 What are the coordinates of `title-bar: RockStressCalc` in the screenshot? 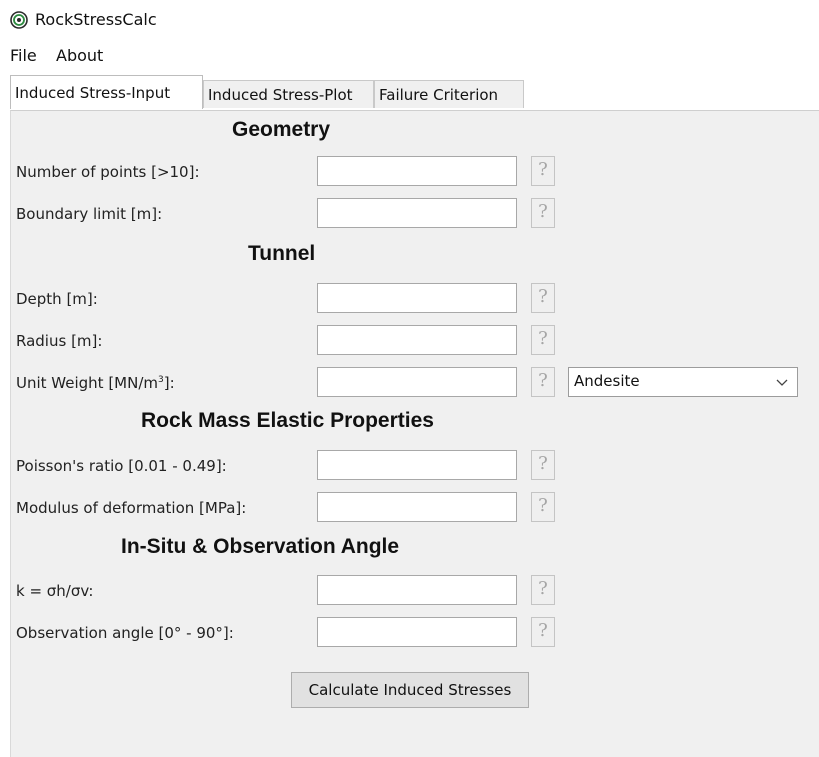 It's located at (409, 20).